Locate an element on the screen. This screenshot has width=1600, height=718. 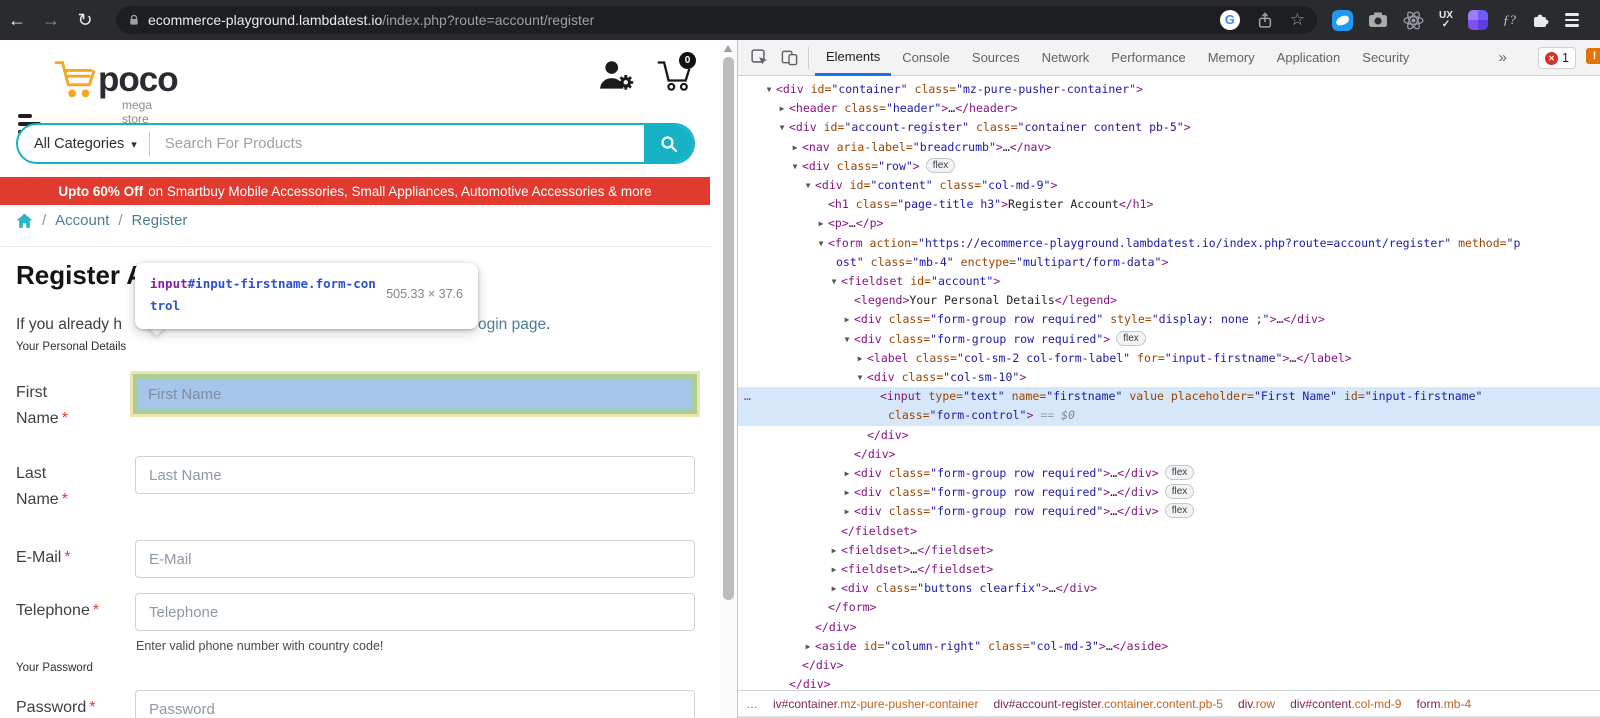
reload-icon: ↻ is located at coordinates (85, 20).